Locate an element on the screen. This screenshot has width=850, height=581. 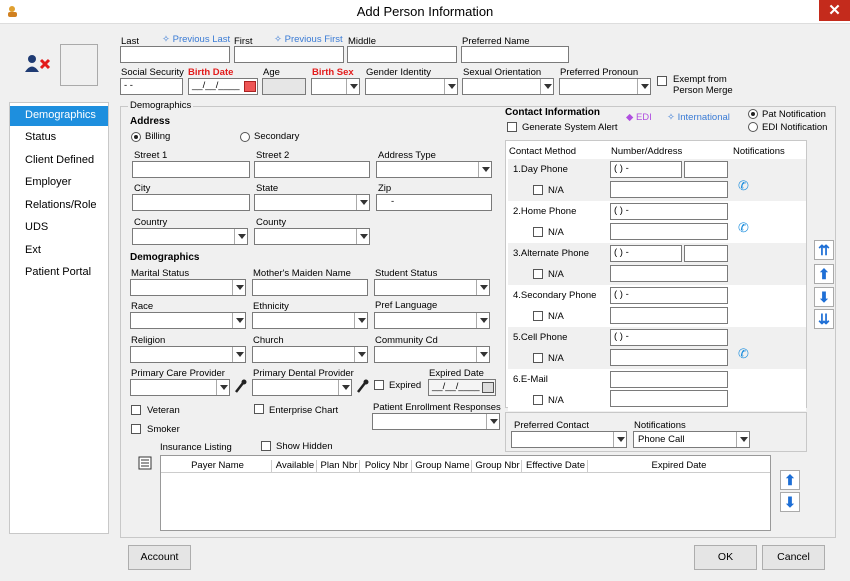
ssn-input: - - is located at coordinates (151, 86).